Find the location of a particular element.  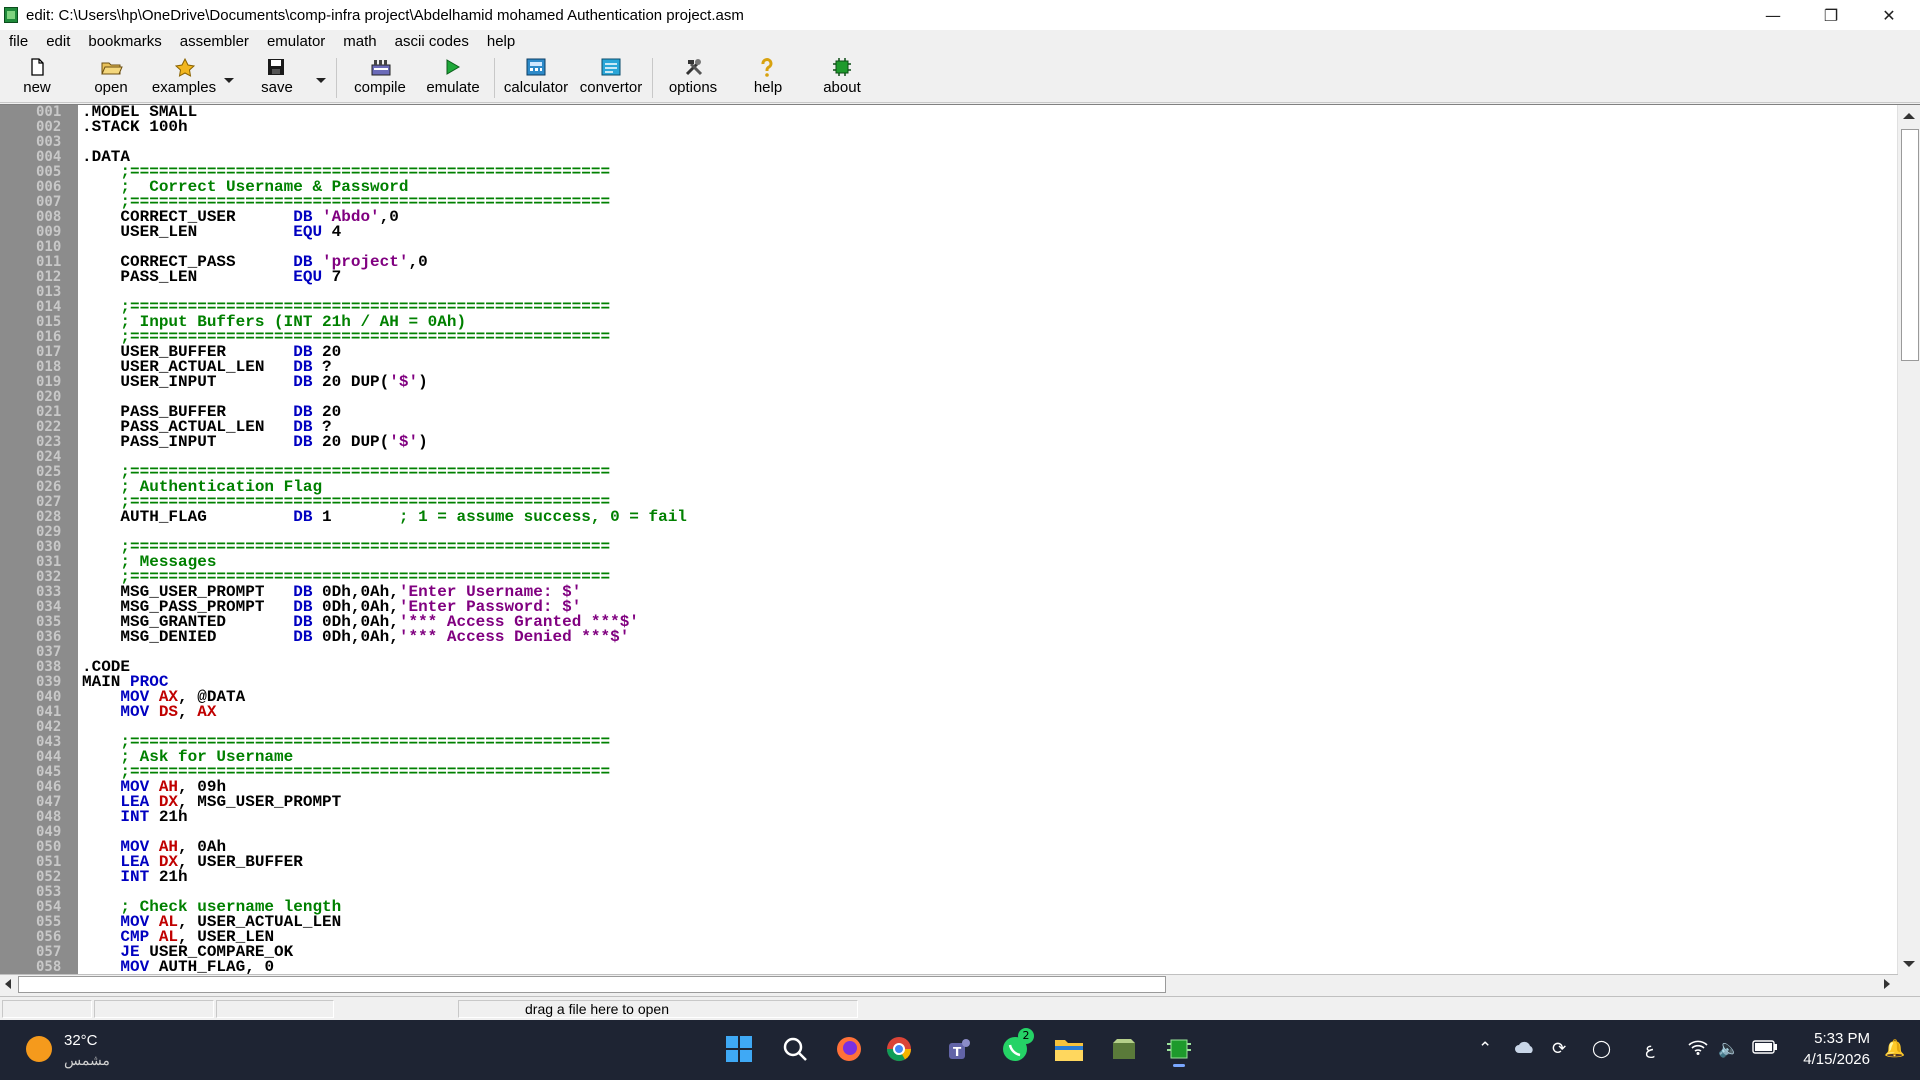

code-line: PASS_BUFFER DB 20 is located at coordinates (987, 412).